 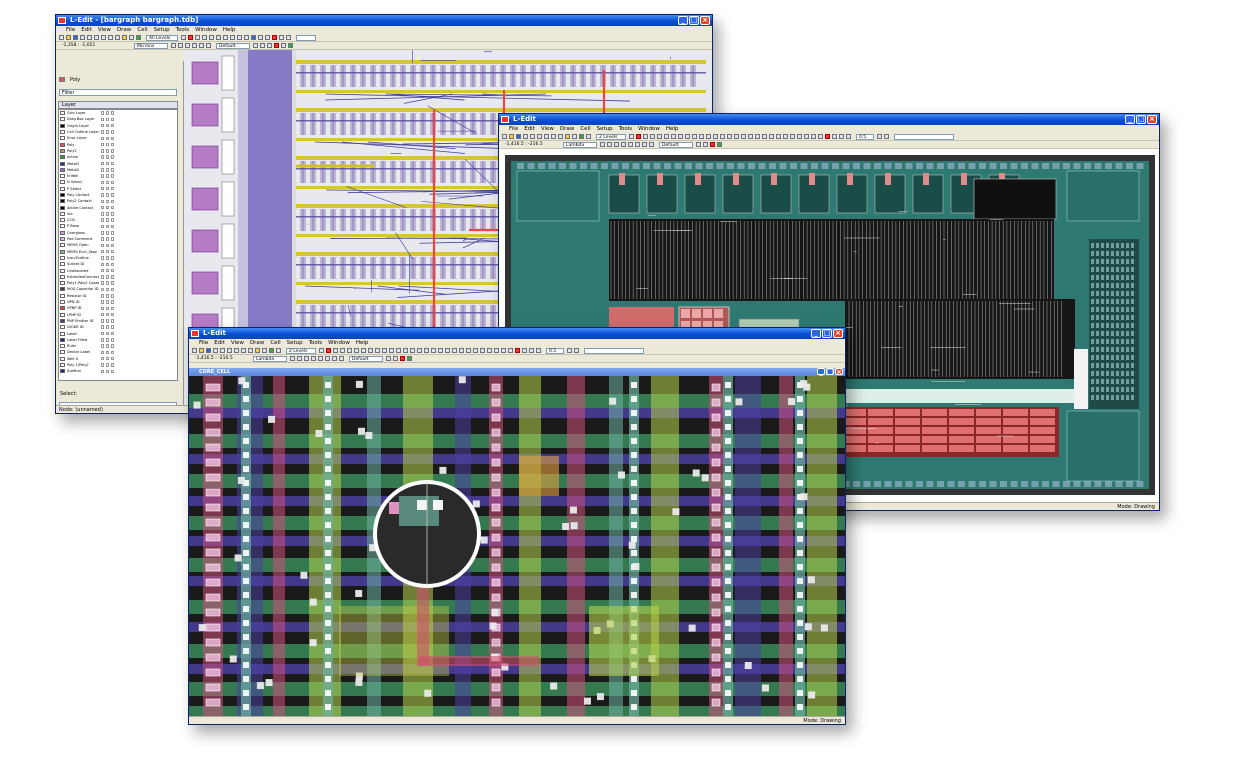 I want to click on lvs-icon, so click(x=645, y=136).